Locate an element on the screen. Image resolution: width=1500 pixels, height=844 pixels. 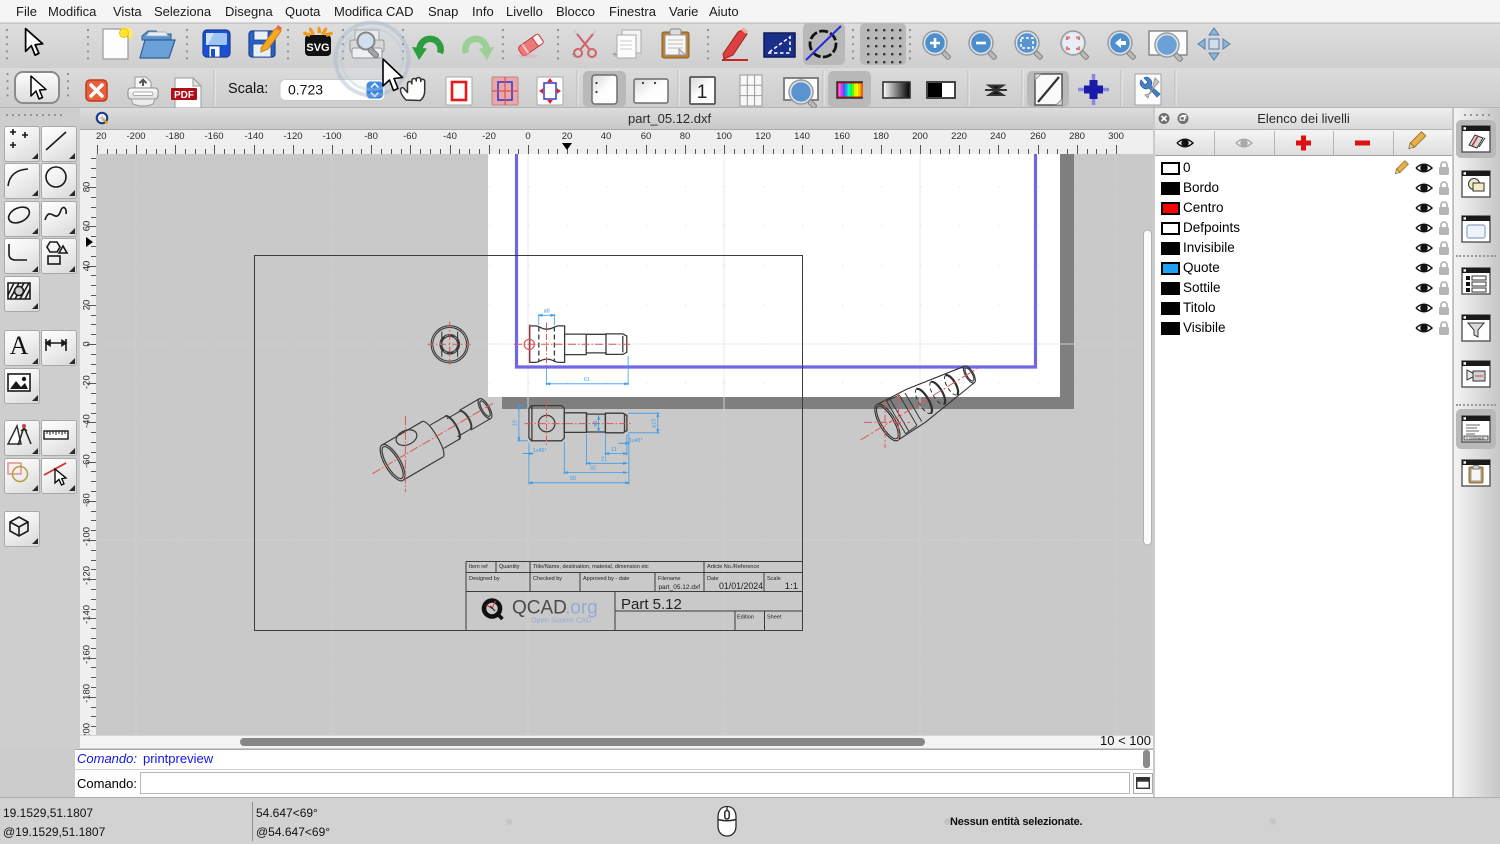
svg-text: 10 is located at coordinates (516, 423).